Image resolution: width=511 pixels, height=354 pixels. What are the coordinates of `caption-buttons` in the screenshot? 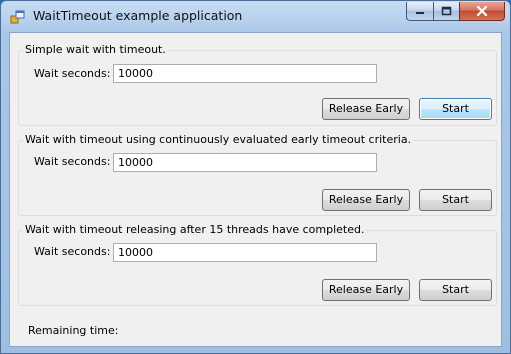 It's located at (455, 12).